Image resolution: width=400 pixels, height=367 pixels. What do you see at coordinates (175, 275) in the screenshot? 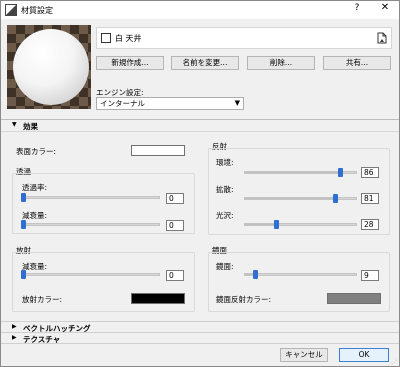
I see `emission-attenuation-input: 0` at bounding box center [175, 275].